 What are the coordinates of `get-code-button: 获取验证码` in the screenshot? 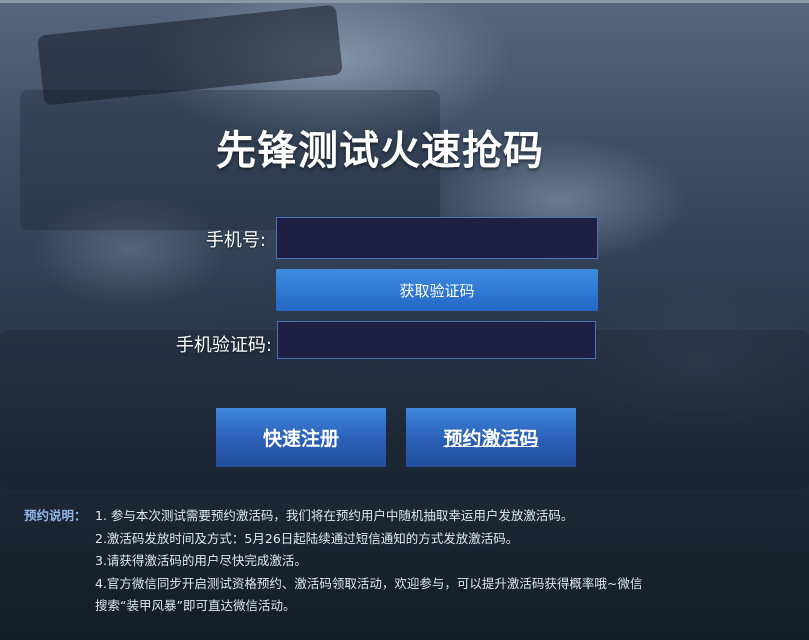 It's located at (437, 290).